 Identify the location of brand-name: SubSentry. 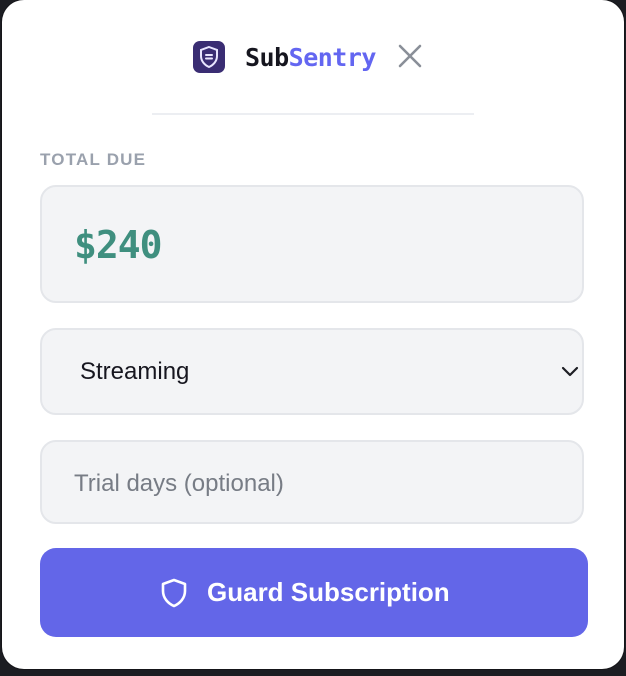
(310, 58).